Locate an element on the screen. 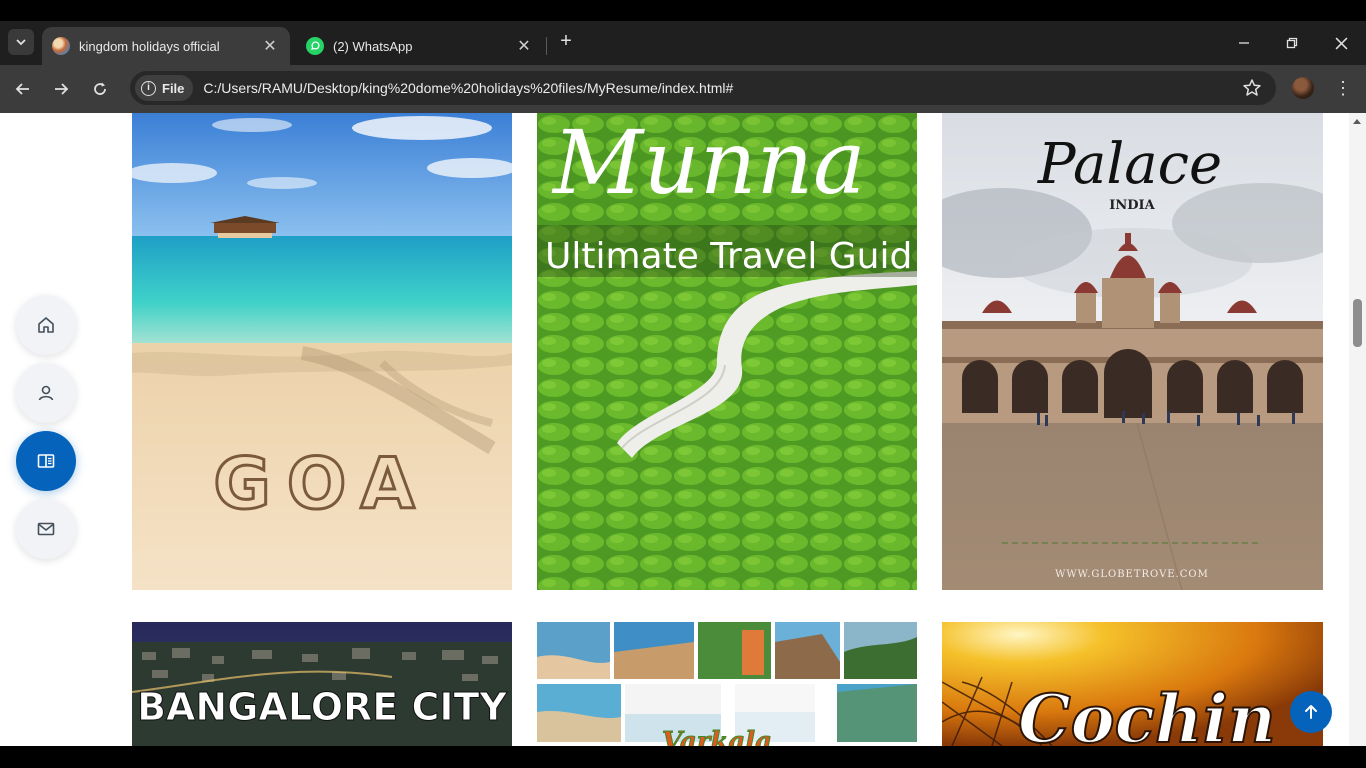  arrow-right-icon is located at coordinates (62, 89).